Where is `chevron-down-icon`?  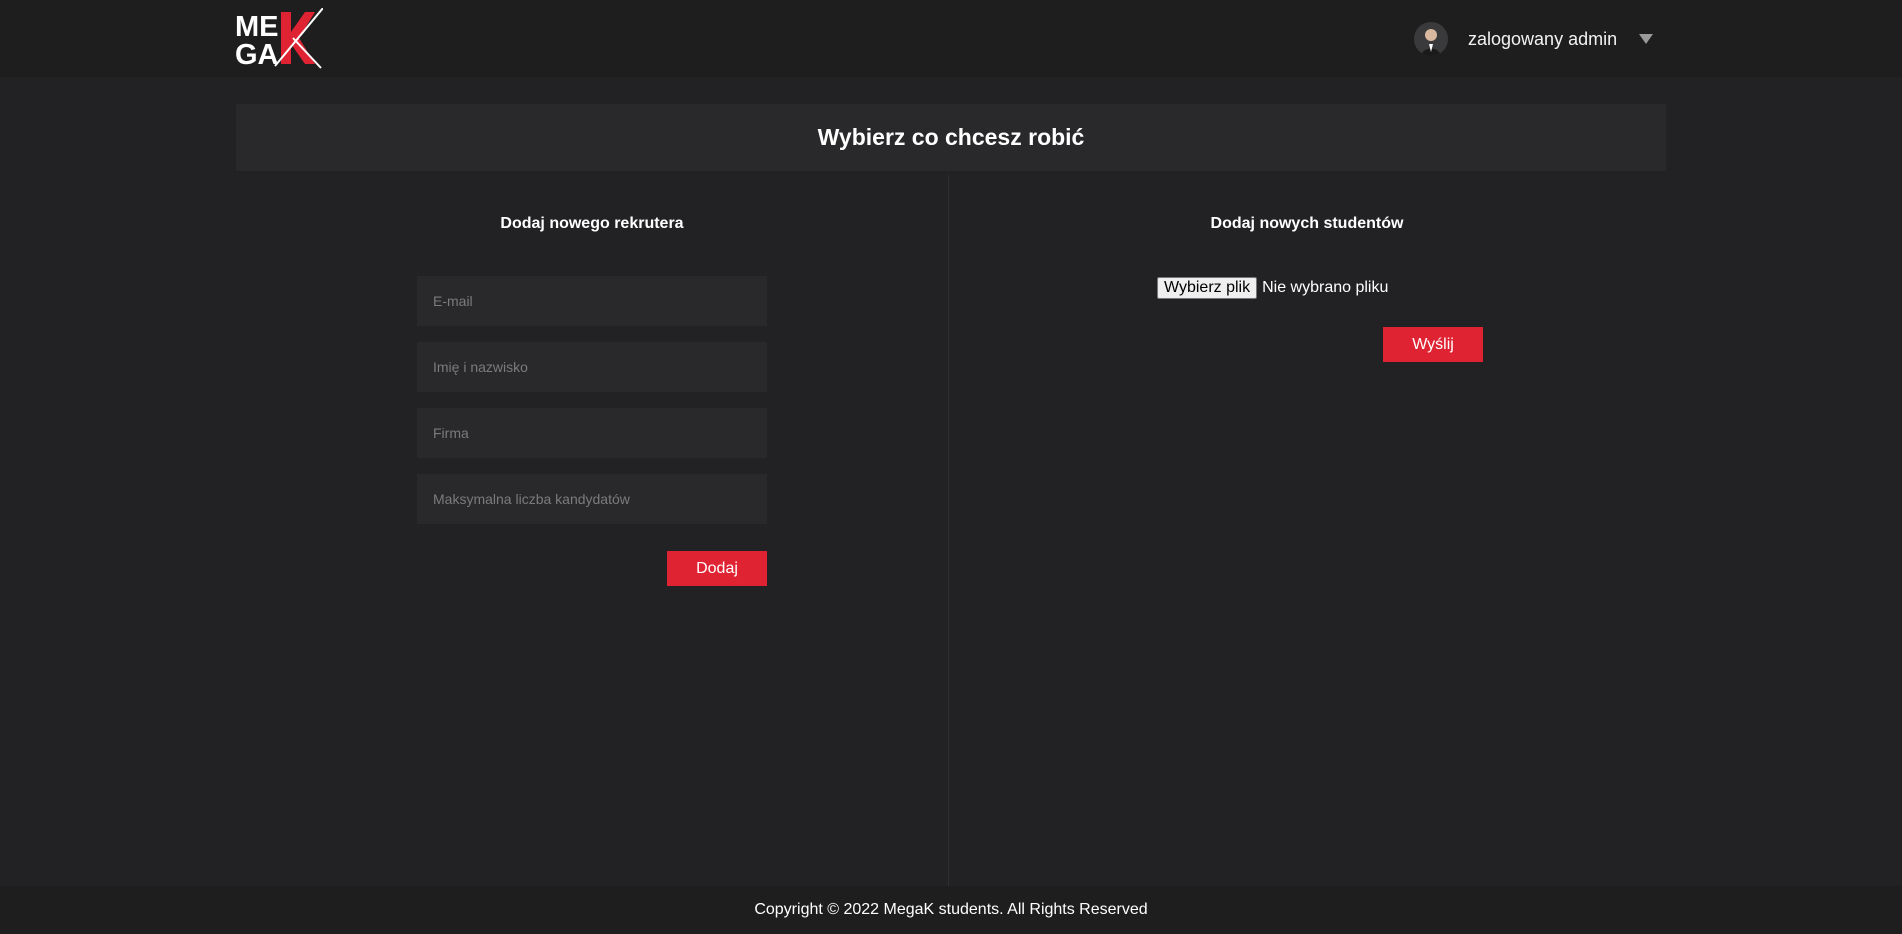
chevron-down-icon is located at coordinates (1646, 39).